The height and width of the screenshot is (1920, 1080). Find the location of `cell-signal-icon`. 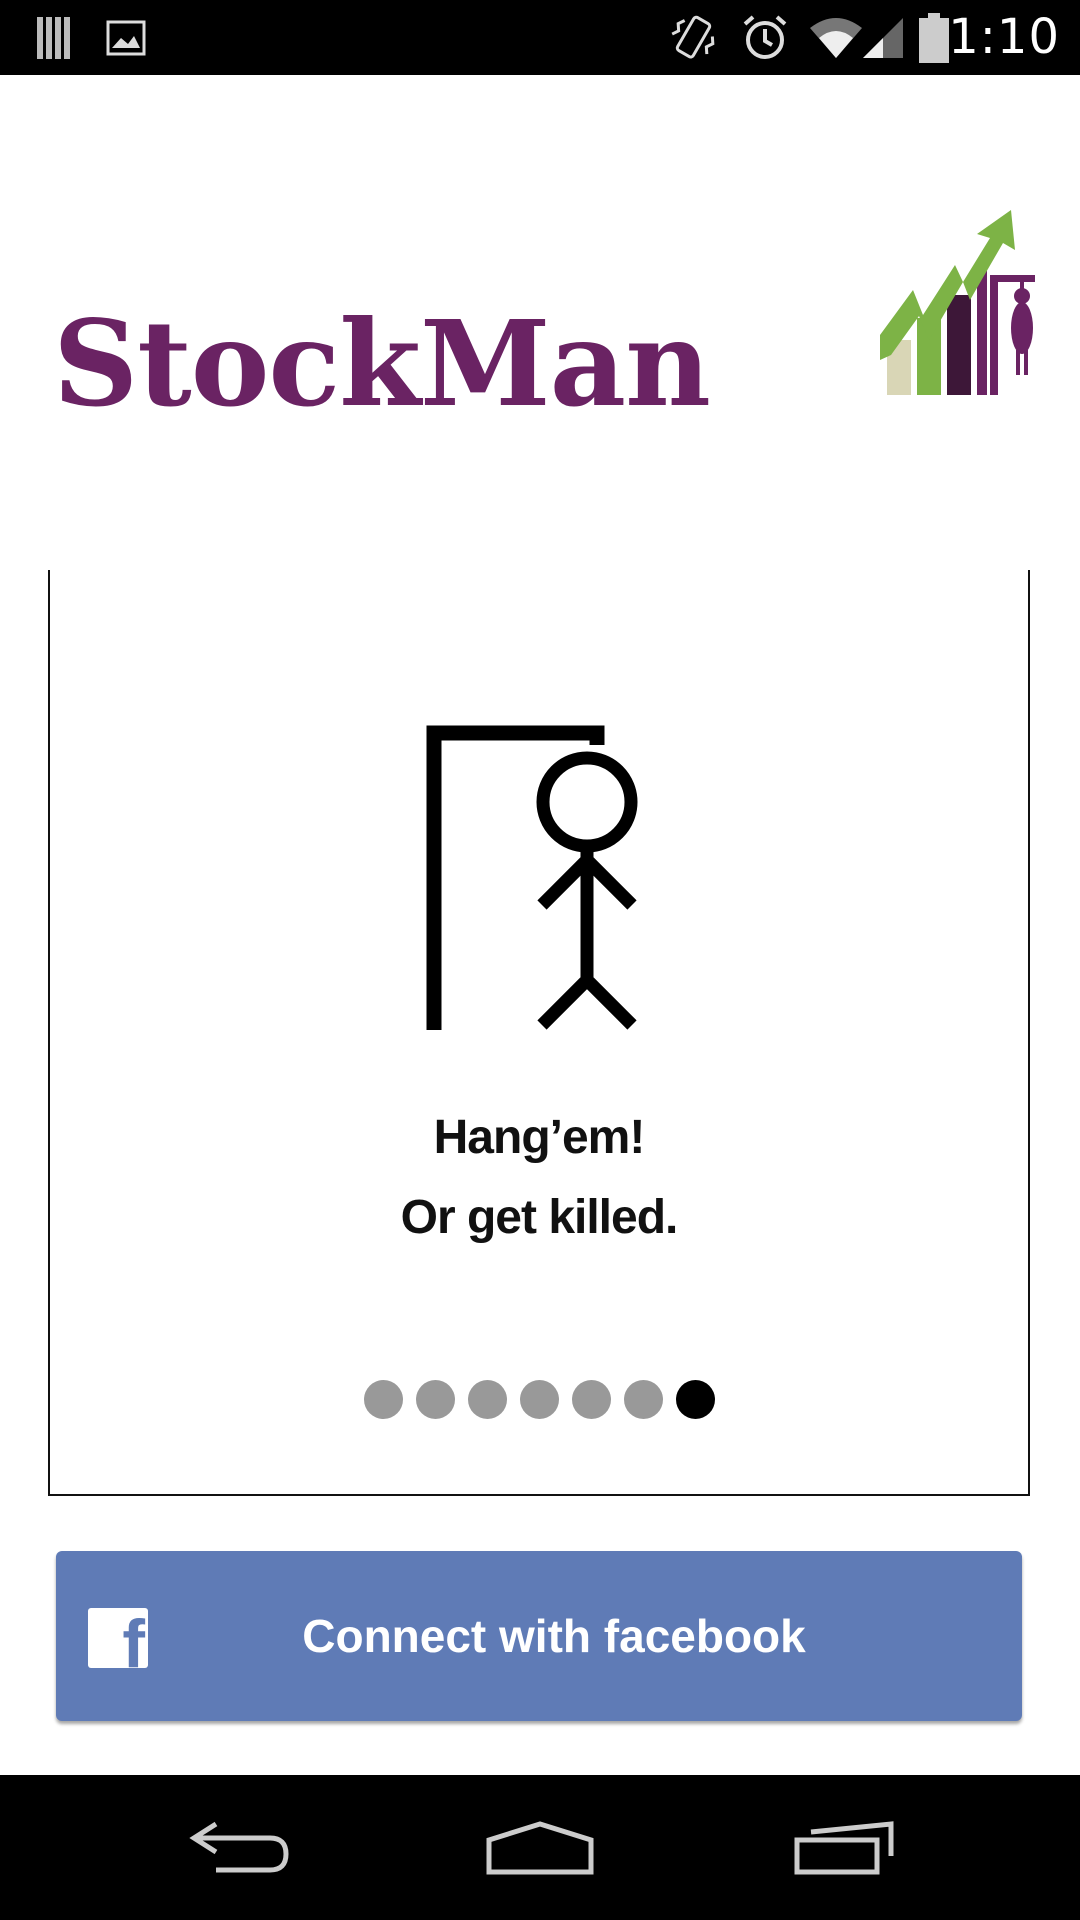

cell-signal-icon is located at coordinates (883, 37).